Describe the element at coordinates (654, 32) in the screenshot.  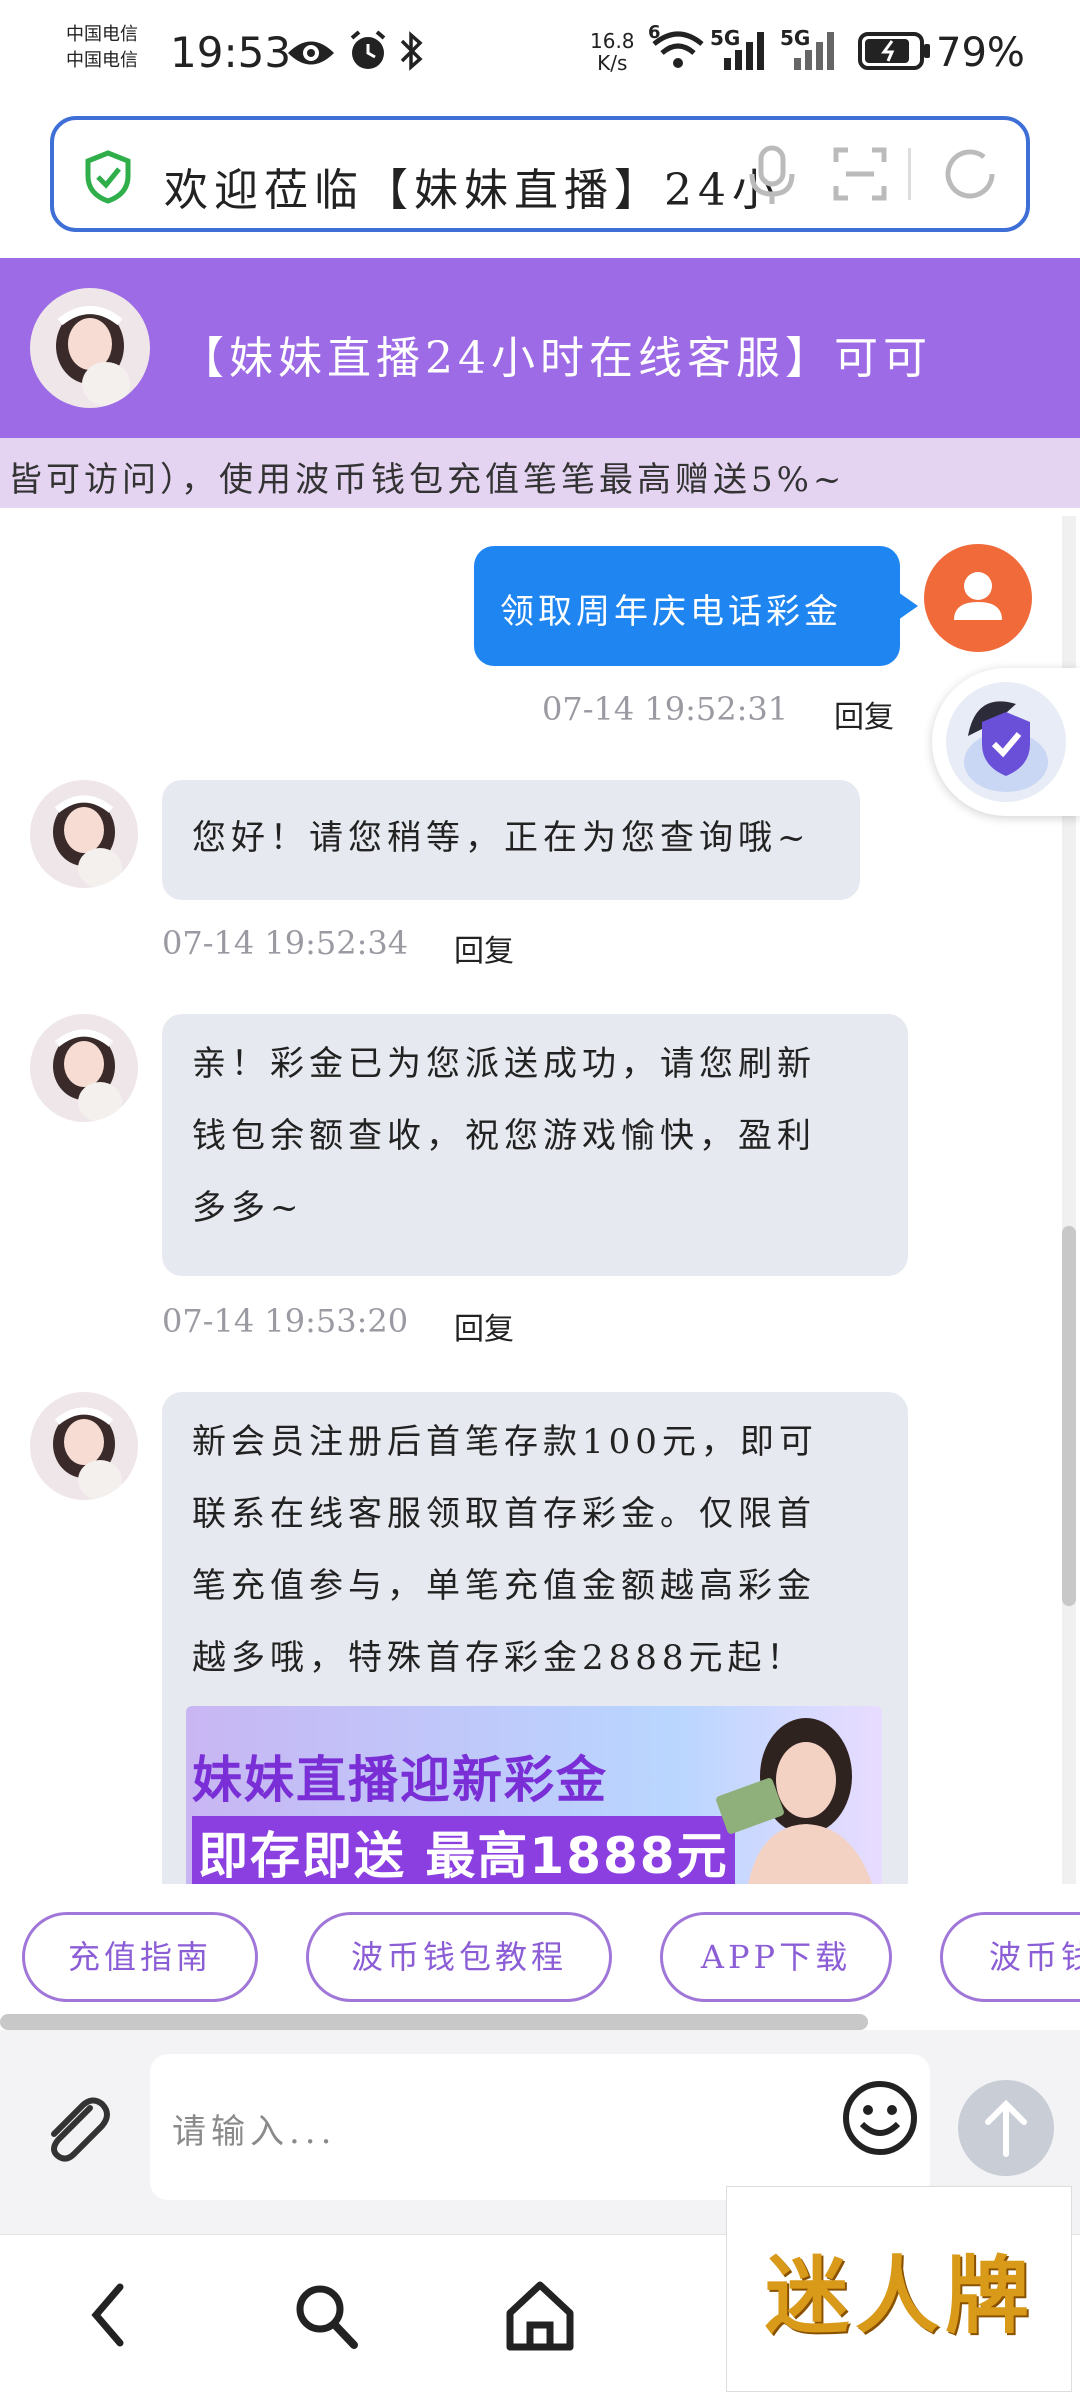
I see `wifi-label: 6` at that location.